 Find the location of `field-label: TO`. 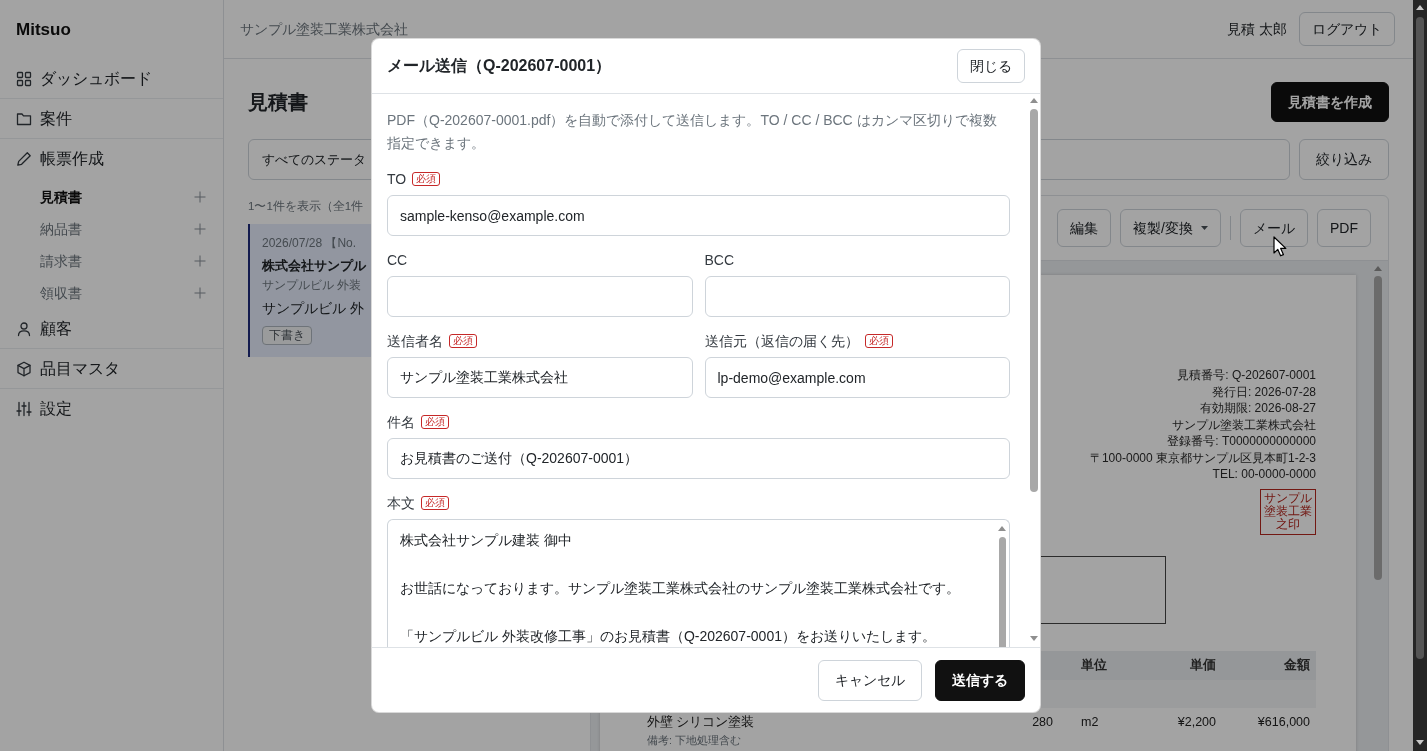

field-label: TO is located at coordinates (397, 179).